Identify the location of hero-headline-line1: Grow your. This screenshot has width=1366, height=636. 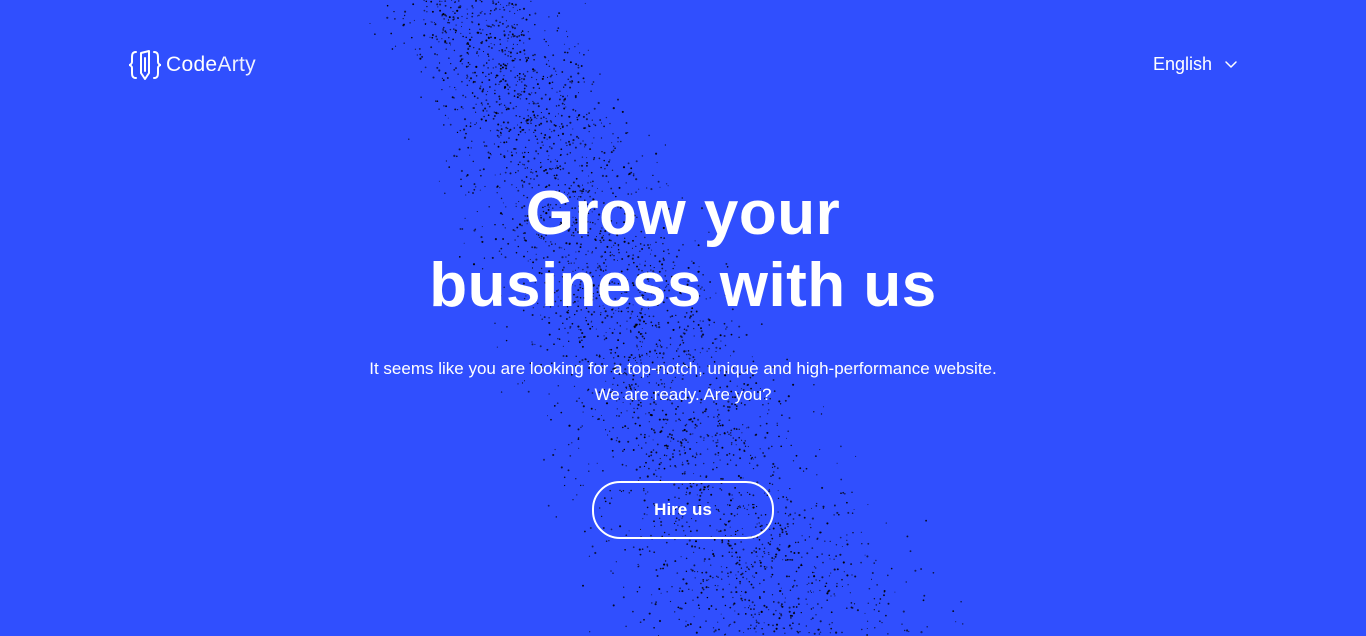
(683, 213).